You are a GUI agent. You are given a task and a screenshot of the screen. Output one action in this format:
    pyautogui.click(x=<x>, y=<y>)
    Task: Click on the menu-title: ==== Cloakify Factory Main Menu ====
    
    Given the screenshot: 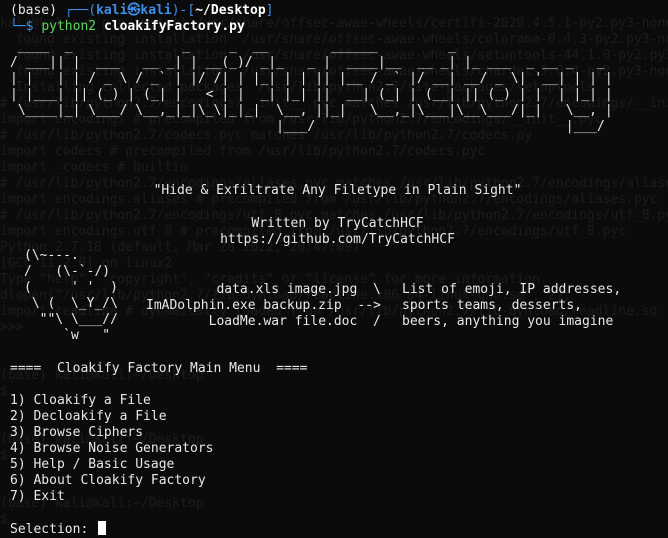 What is the action you would take?
    pyautogui.click(x=159, y=368)
    